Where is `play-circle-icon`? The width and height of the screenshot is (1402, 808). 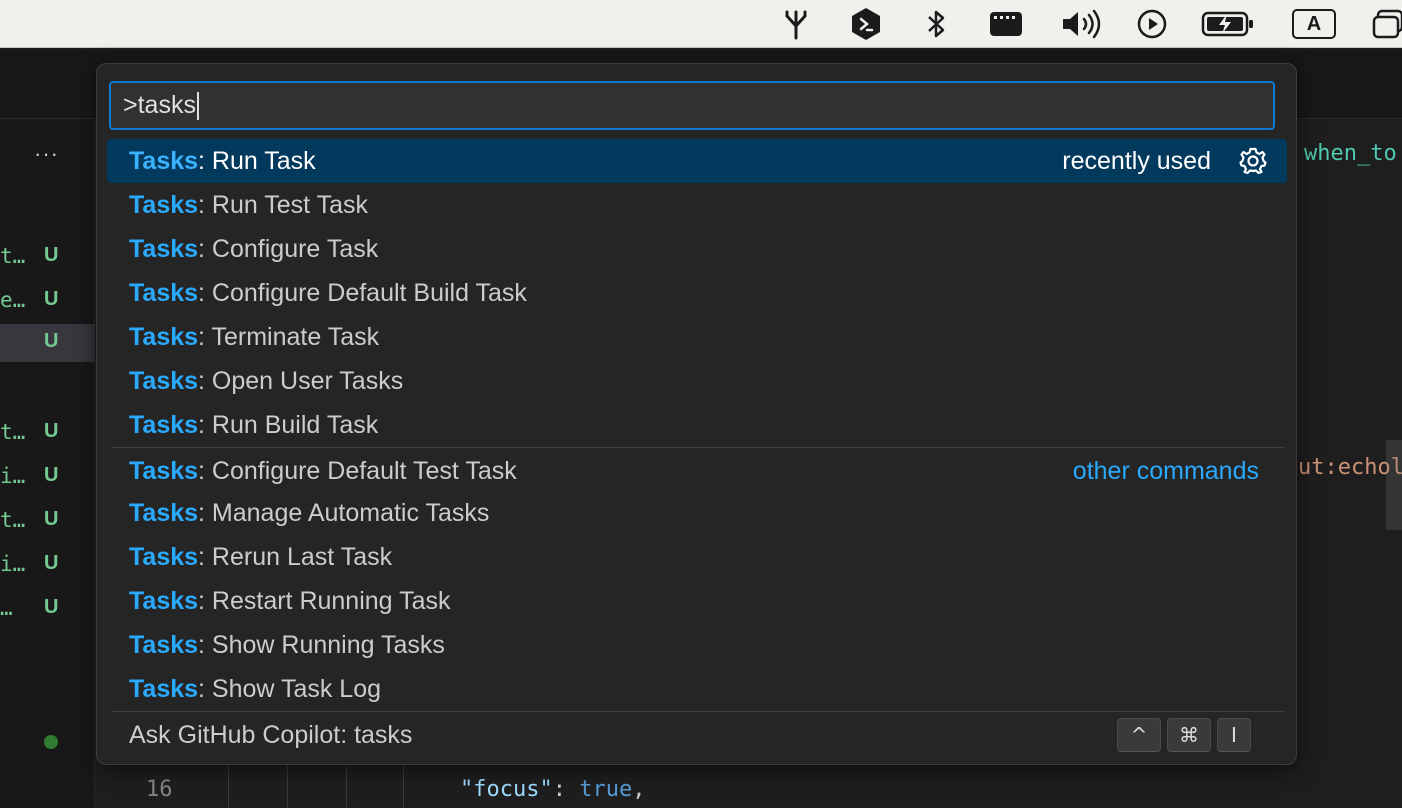 play-circle-icon is located at coordinates (1152, 24).